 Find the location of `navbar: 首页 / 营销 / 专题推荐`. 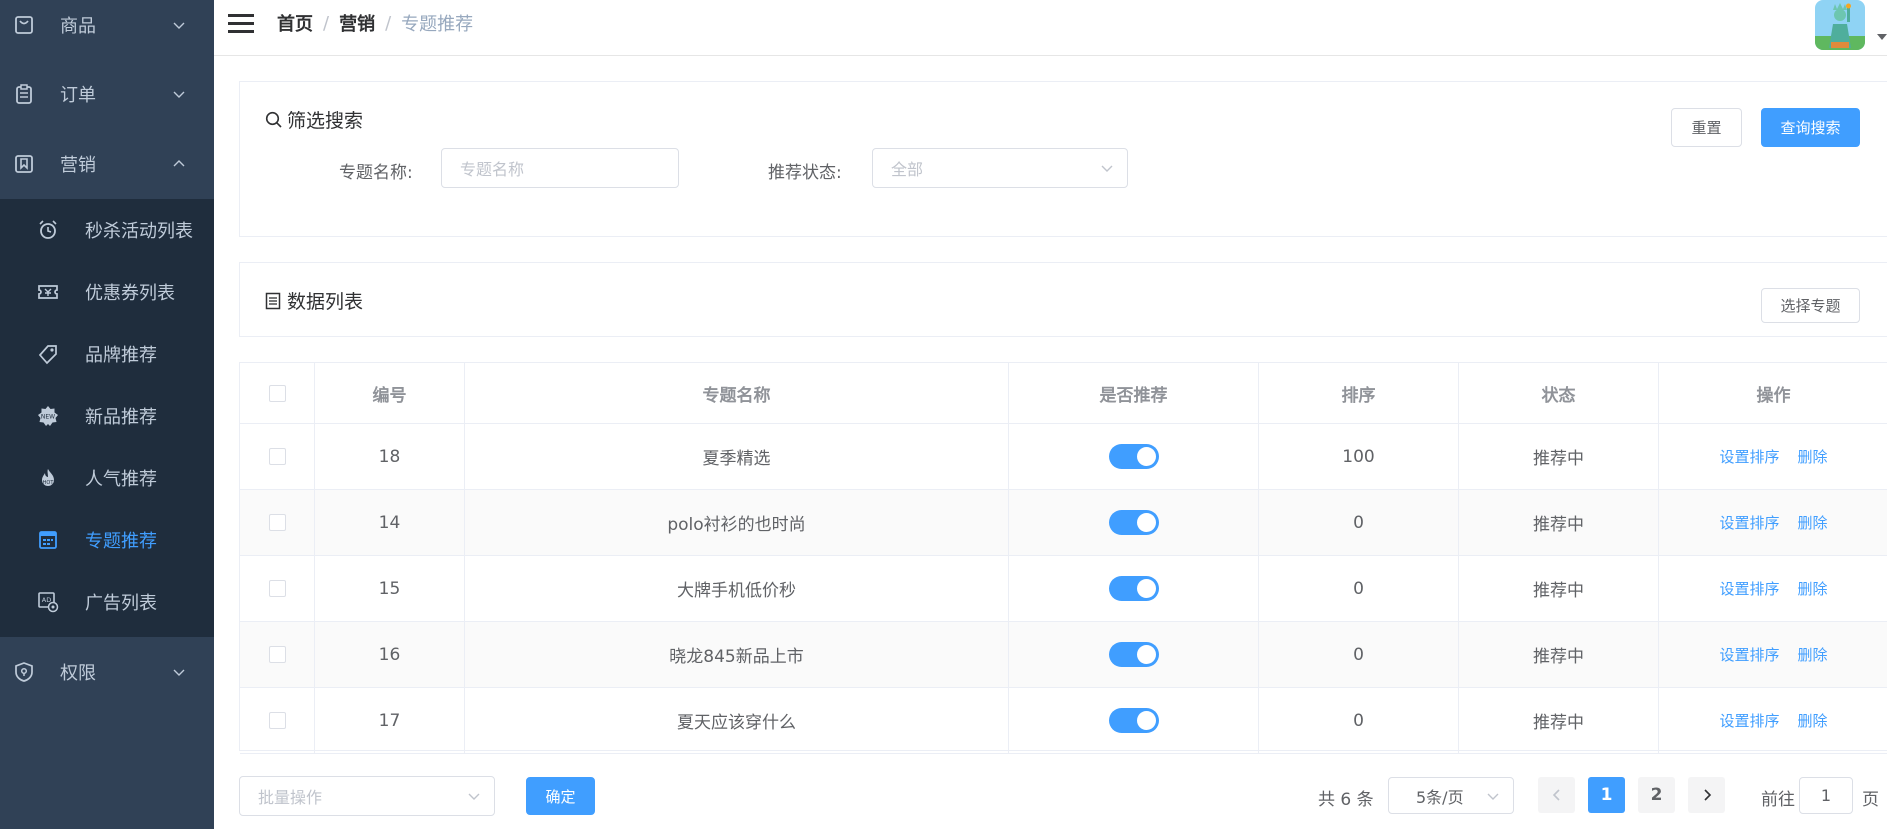

navbar: 首页 / 营销 / 专题推荐 is located at coordinates (1050, 28).